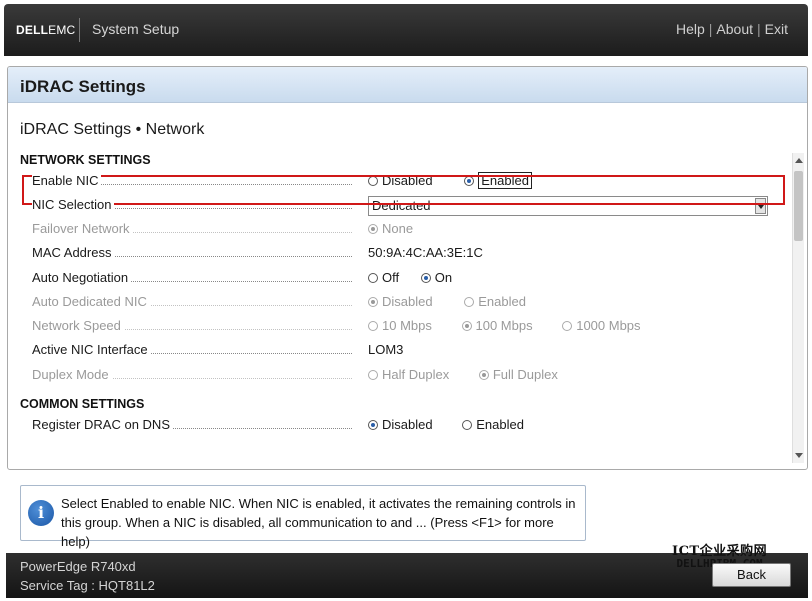 The width and height of the screenshot is (812, 601). Describe the element at coordinates (192, 253) in the screenshot. I see `mac-address-label: MAC Address` at that location.